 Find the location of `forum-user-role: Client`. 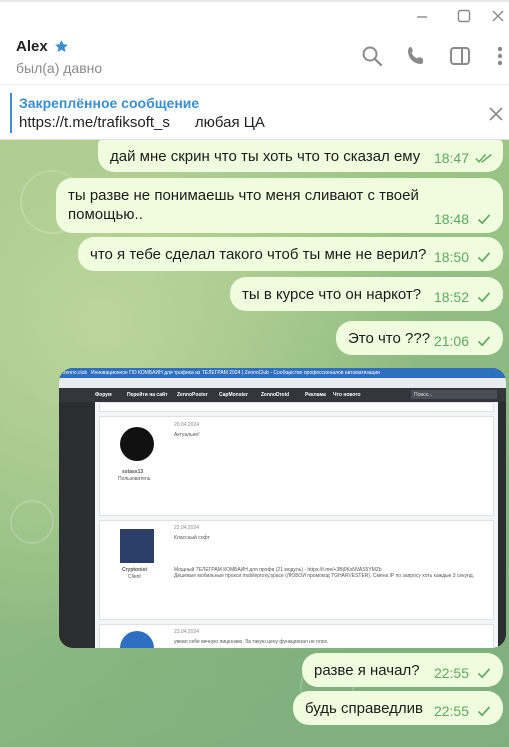

forum-user-role: Client is located at coordinates (134, 577).